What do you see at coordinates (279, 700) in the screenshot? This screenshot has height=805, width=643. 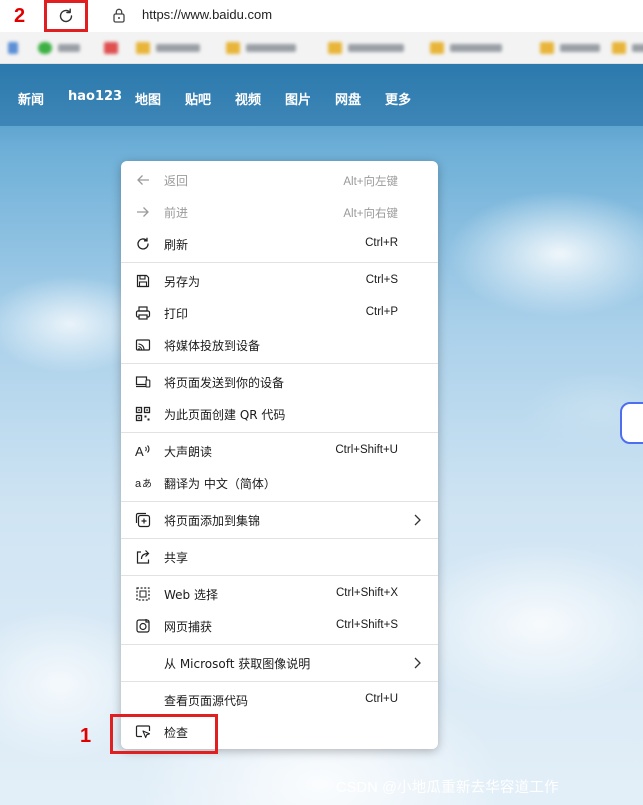 I see `menu-item-view-source: 查看页面源代码 Ctrl+U` at bounding box center [279, 700].